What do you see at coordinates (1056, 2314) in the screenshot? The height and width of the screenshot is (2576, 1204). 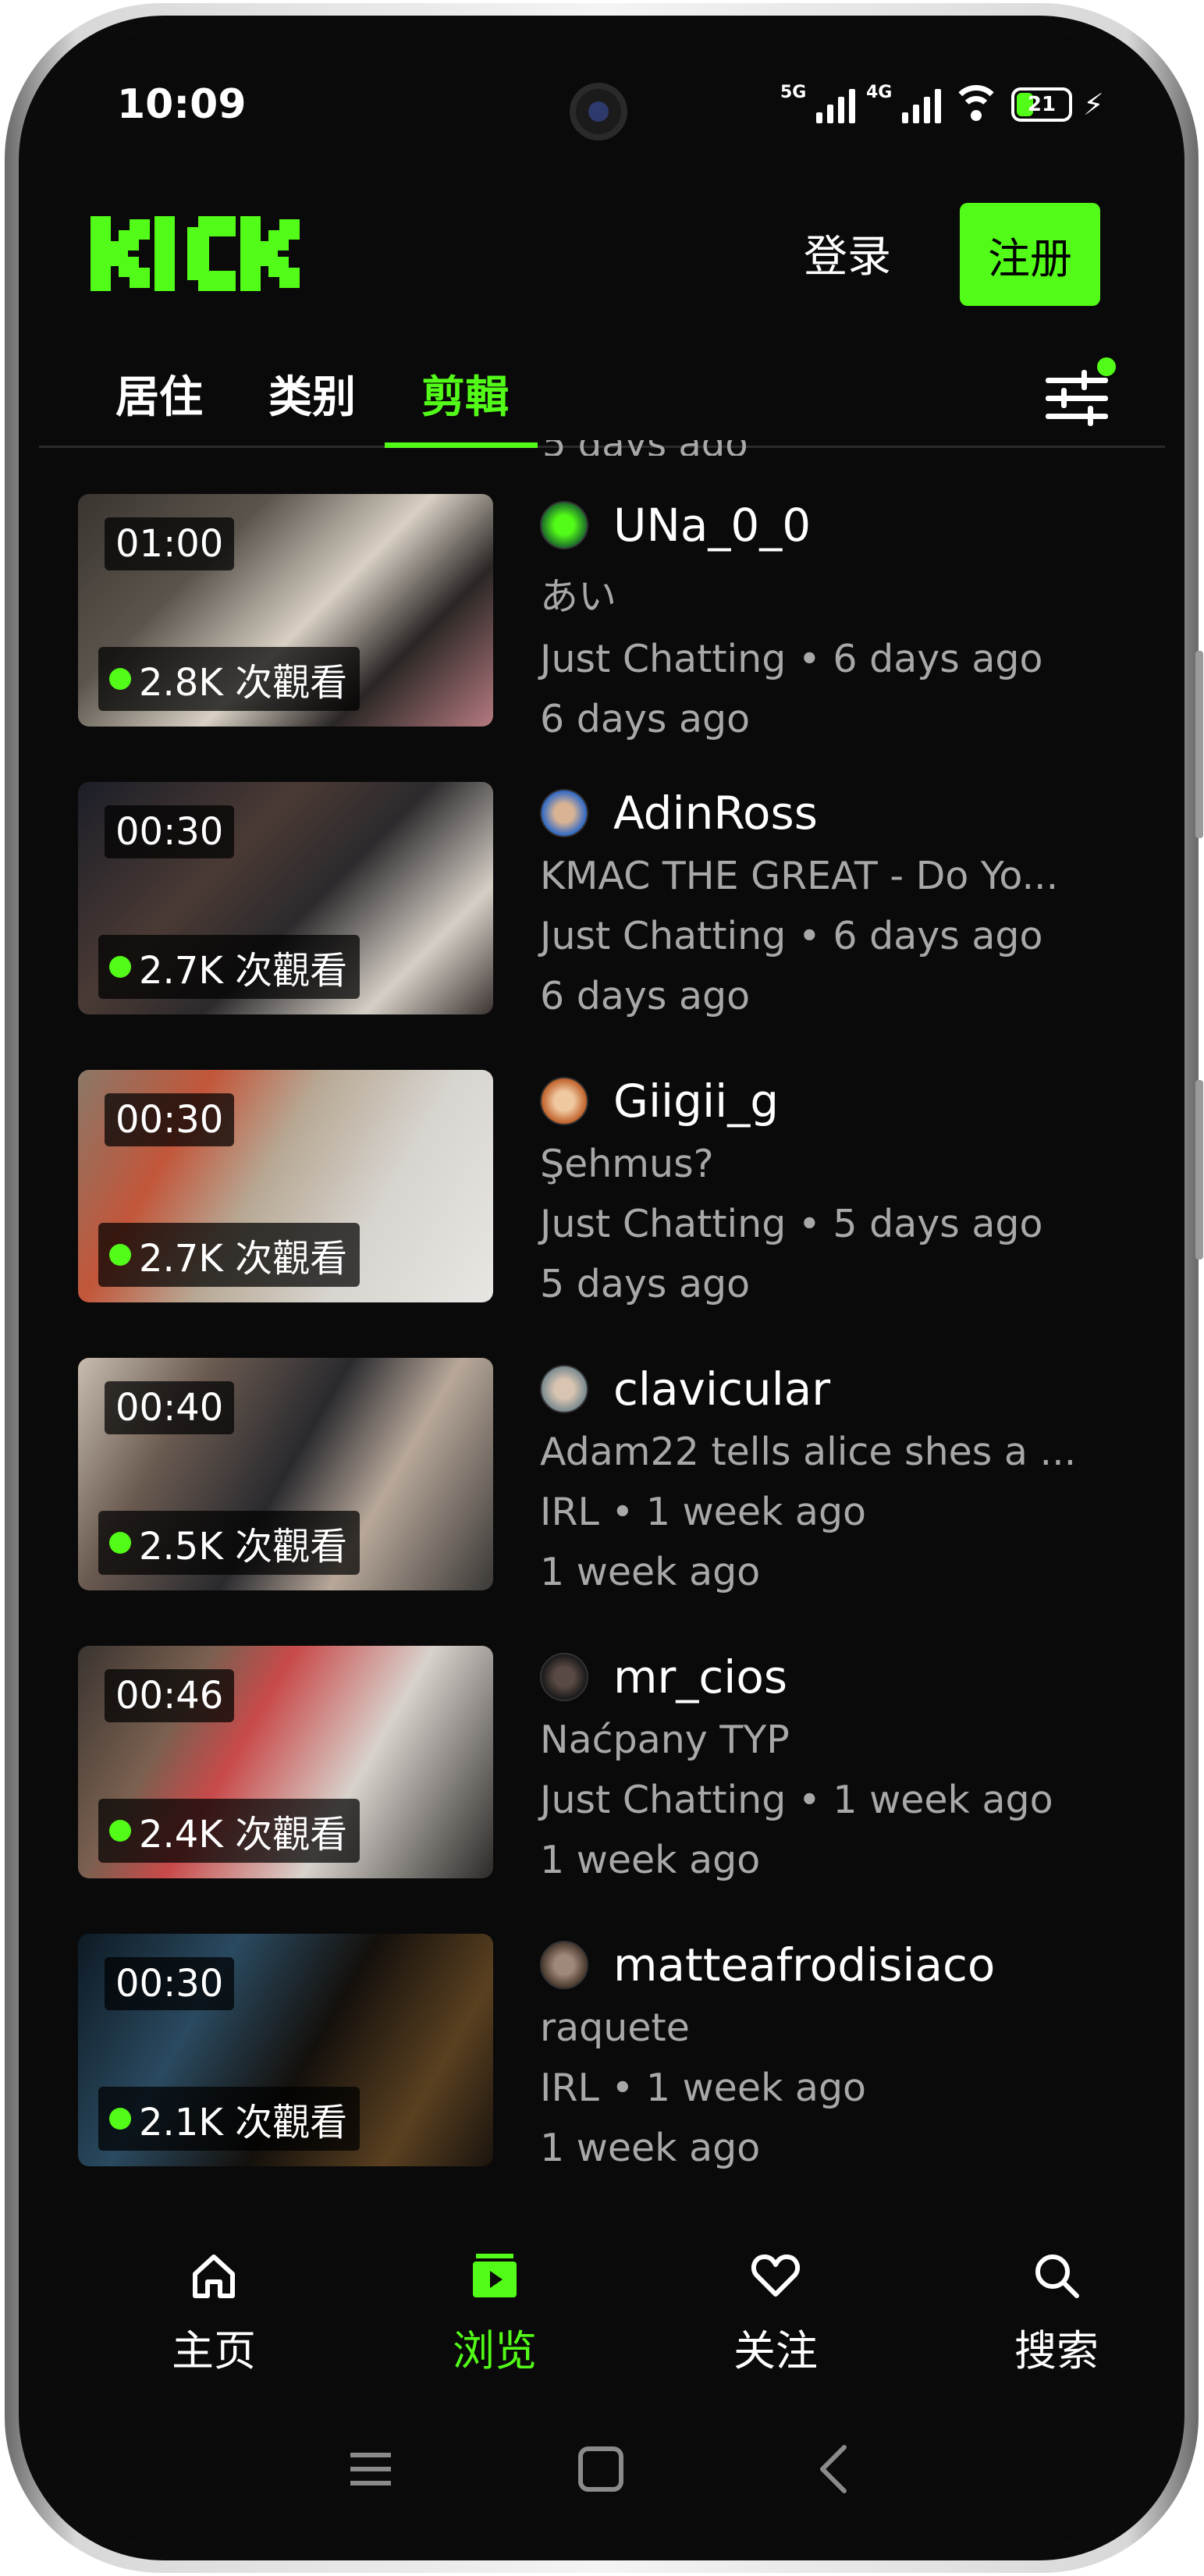 I see `nav-search: 搜索` at bounding box center [1056, 2314].